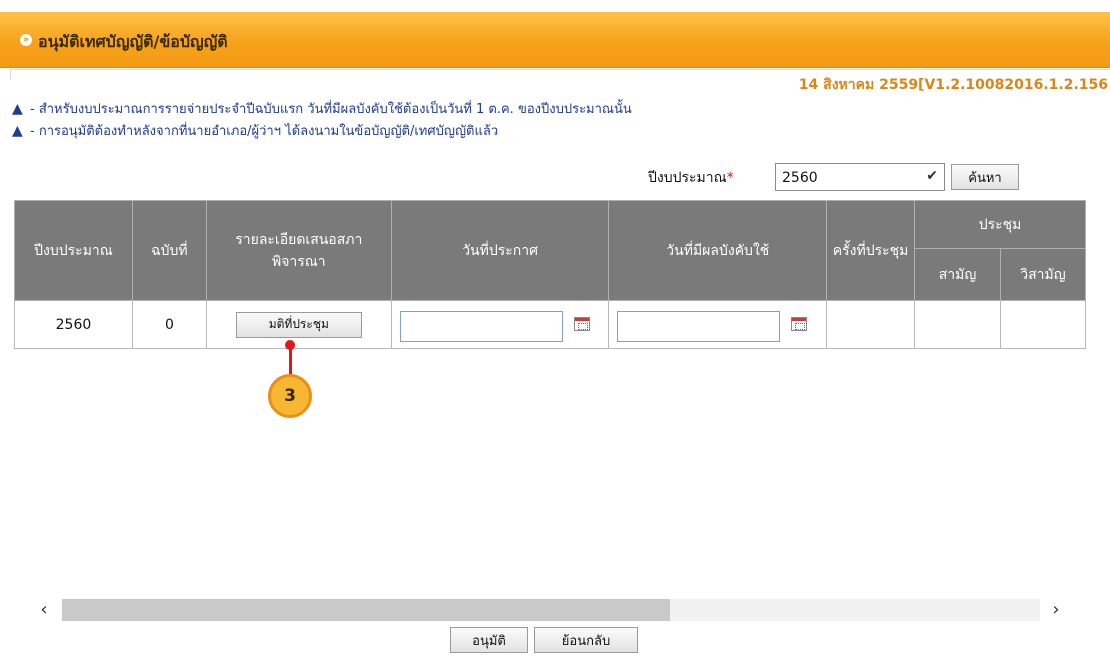 This screenshot has width=1110, height=666. Describe the element at coordinates (932, 176) in the screenshot. I see `chevron-down-icon: ✔` at that location.